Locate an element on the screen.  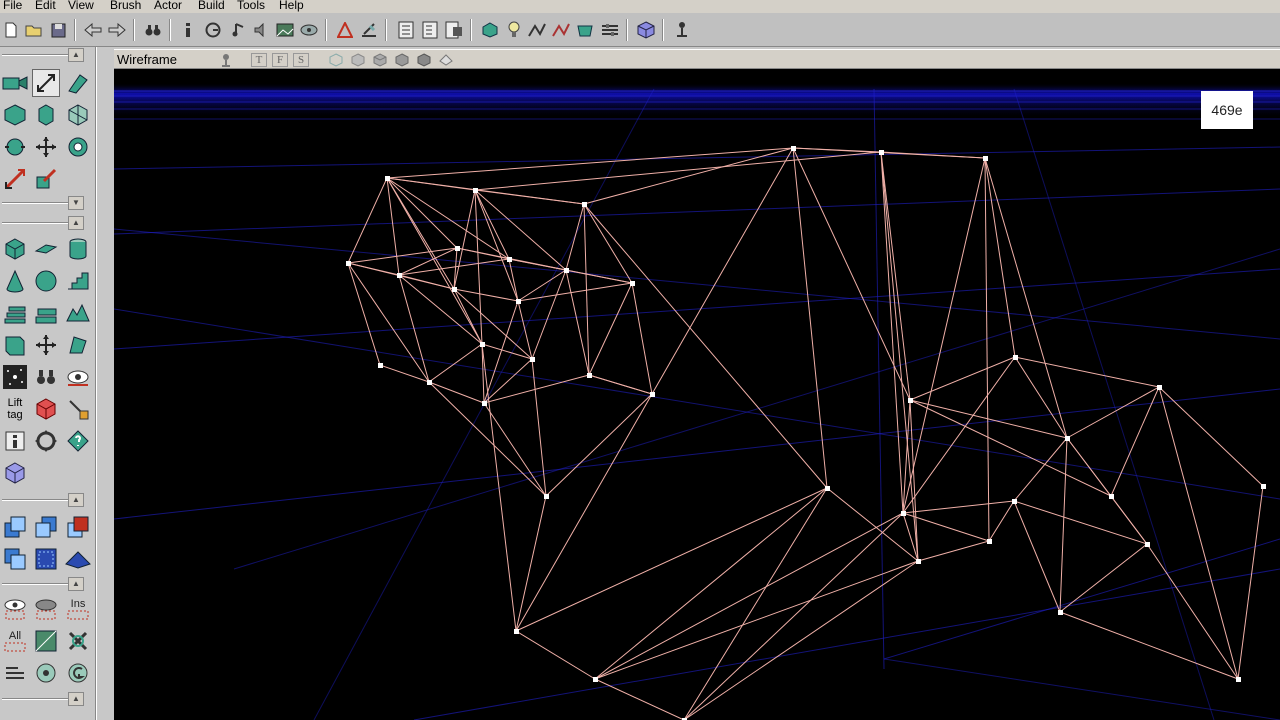
music-browser-icon is located at coordinates (261, 30).